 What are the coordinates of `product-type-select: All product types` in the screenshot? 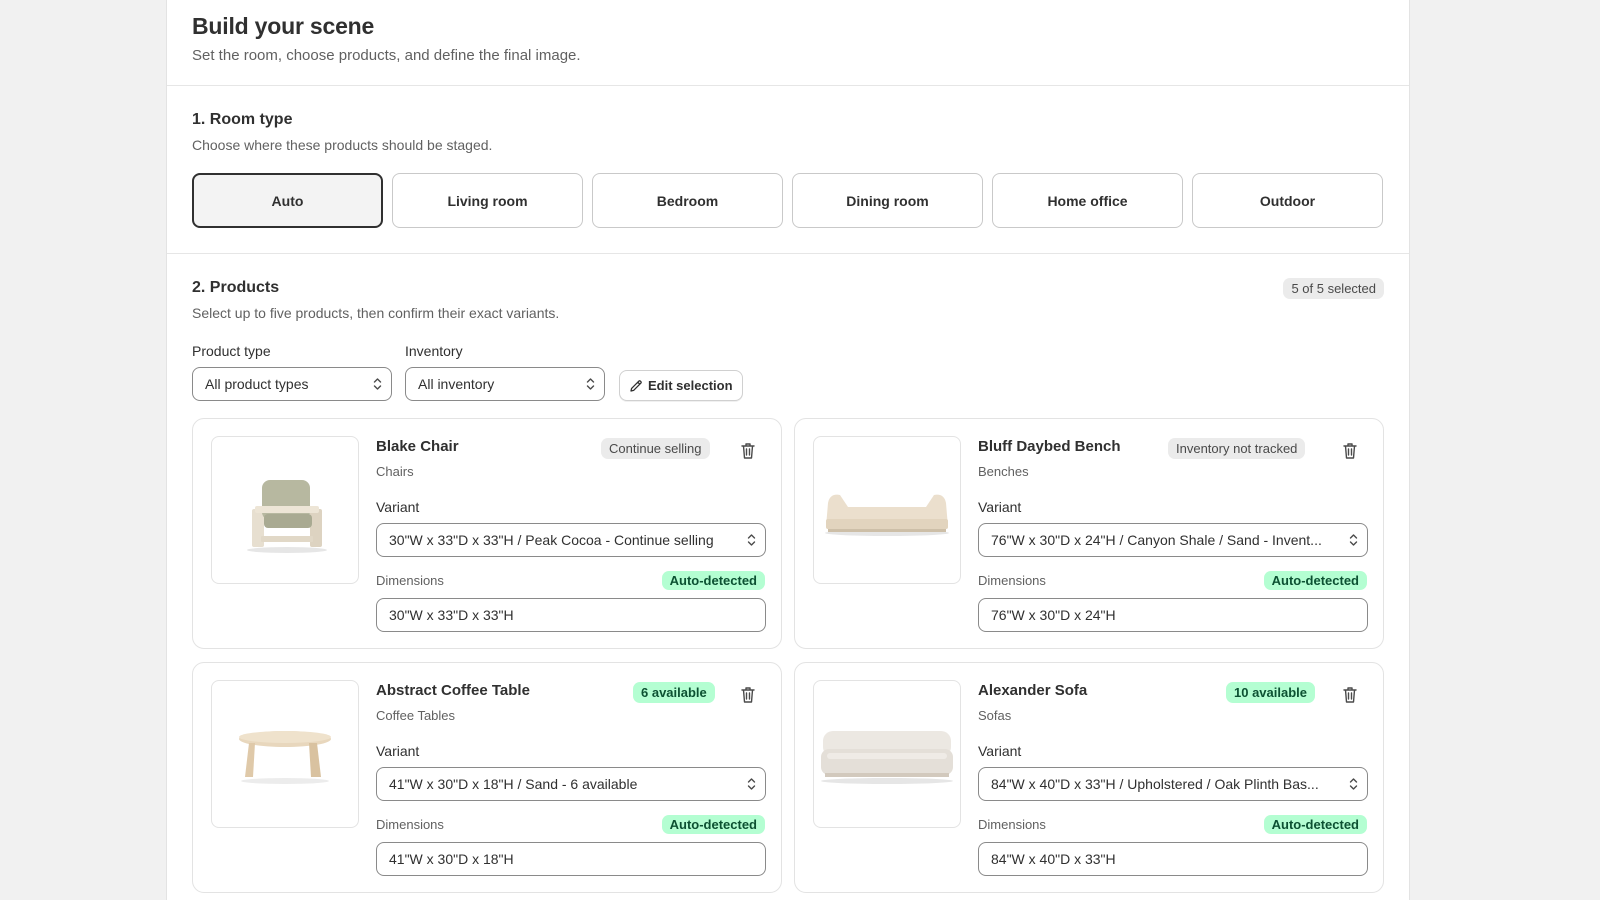 It's located at (292, 384).